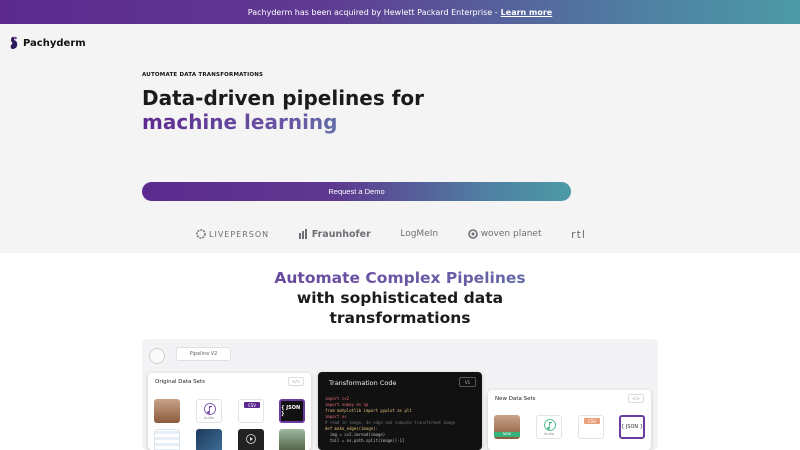 This screenshot has width=800, height=450. I want to click on woven-planet-logo: woven planet, so click(504, 234).